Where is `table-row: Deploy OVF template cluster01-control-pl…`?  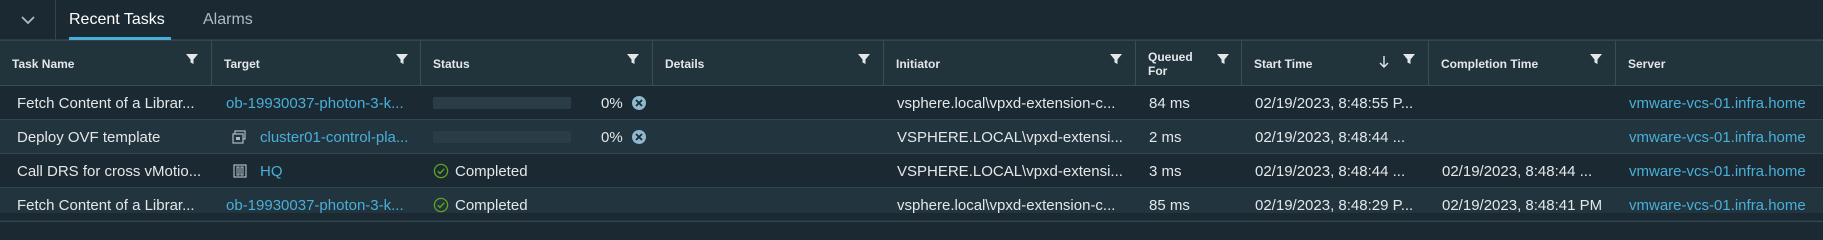 table-row: Deploy OVF template cluster01-control-pl… is located at coordinates (911, 137).